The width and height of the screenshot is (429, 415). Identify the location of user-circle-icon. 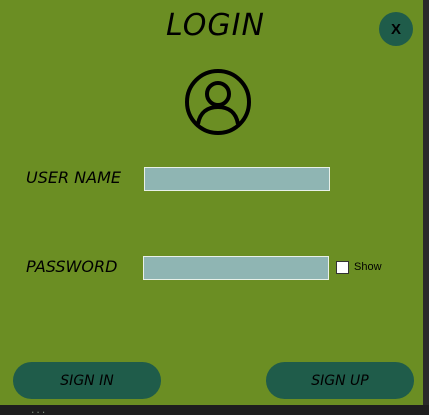
(218, 102).